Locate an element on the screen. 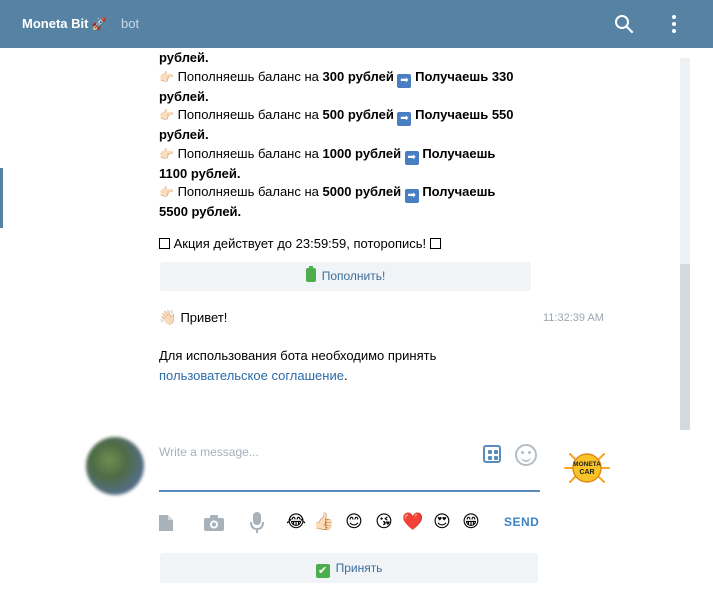 This screenshot has width=713, height=604. emoji-kiss-icon: 😘 is located at coordinates (384, 522).